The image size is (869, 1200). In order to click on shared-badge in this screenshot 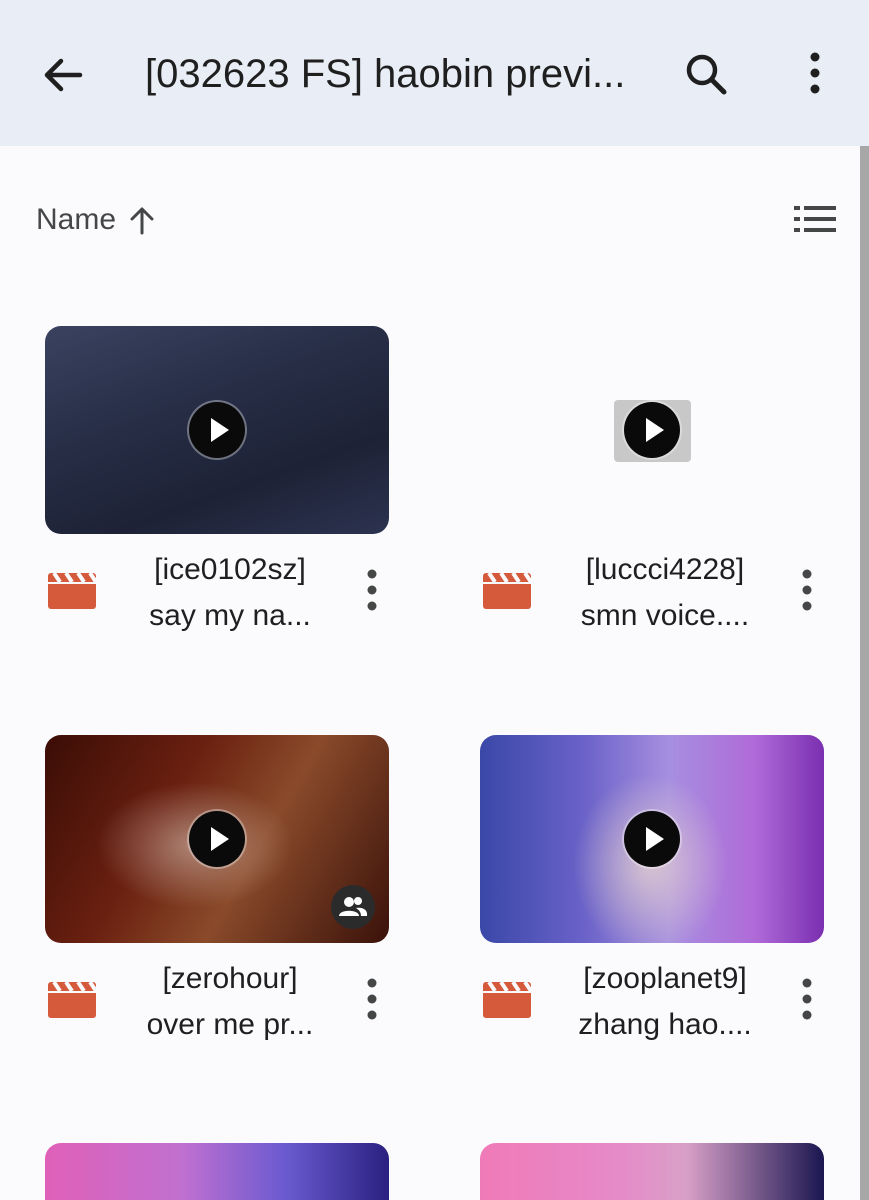, I will do `click(353, 907)`.